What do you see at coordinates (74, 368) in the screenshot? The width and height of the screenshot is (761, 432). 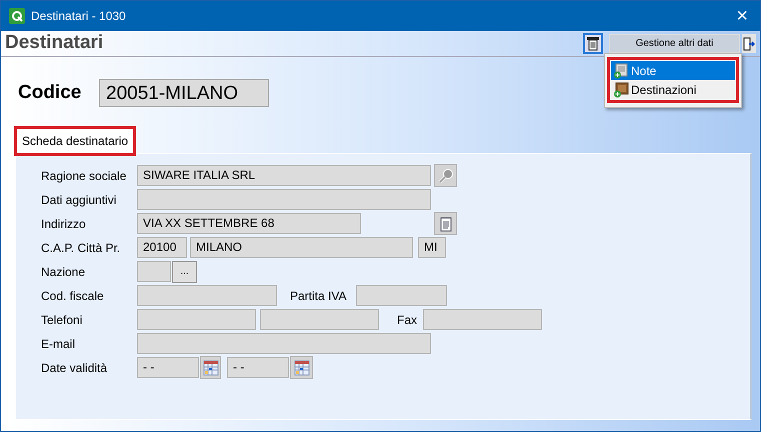 I see `field-label: Date validità` at bounding box center [74, 368].